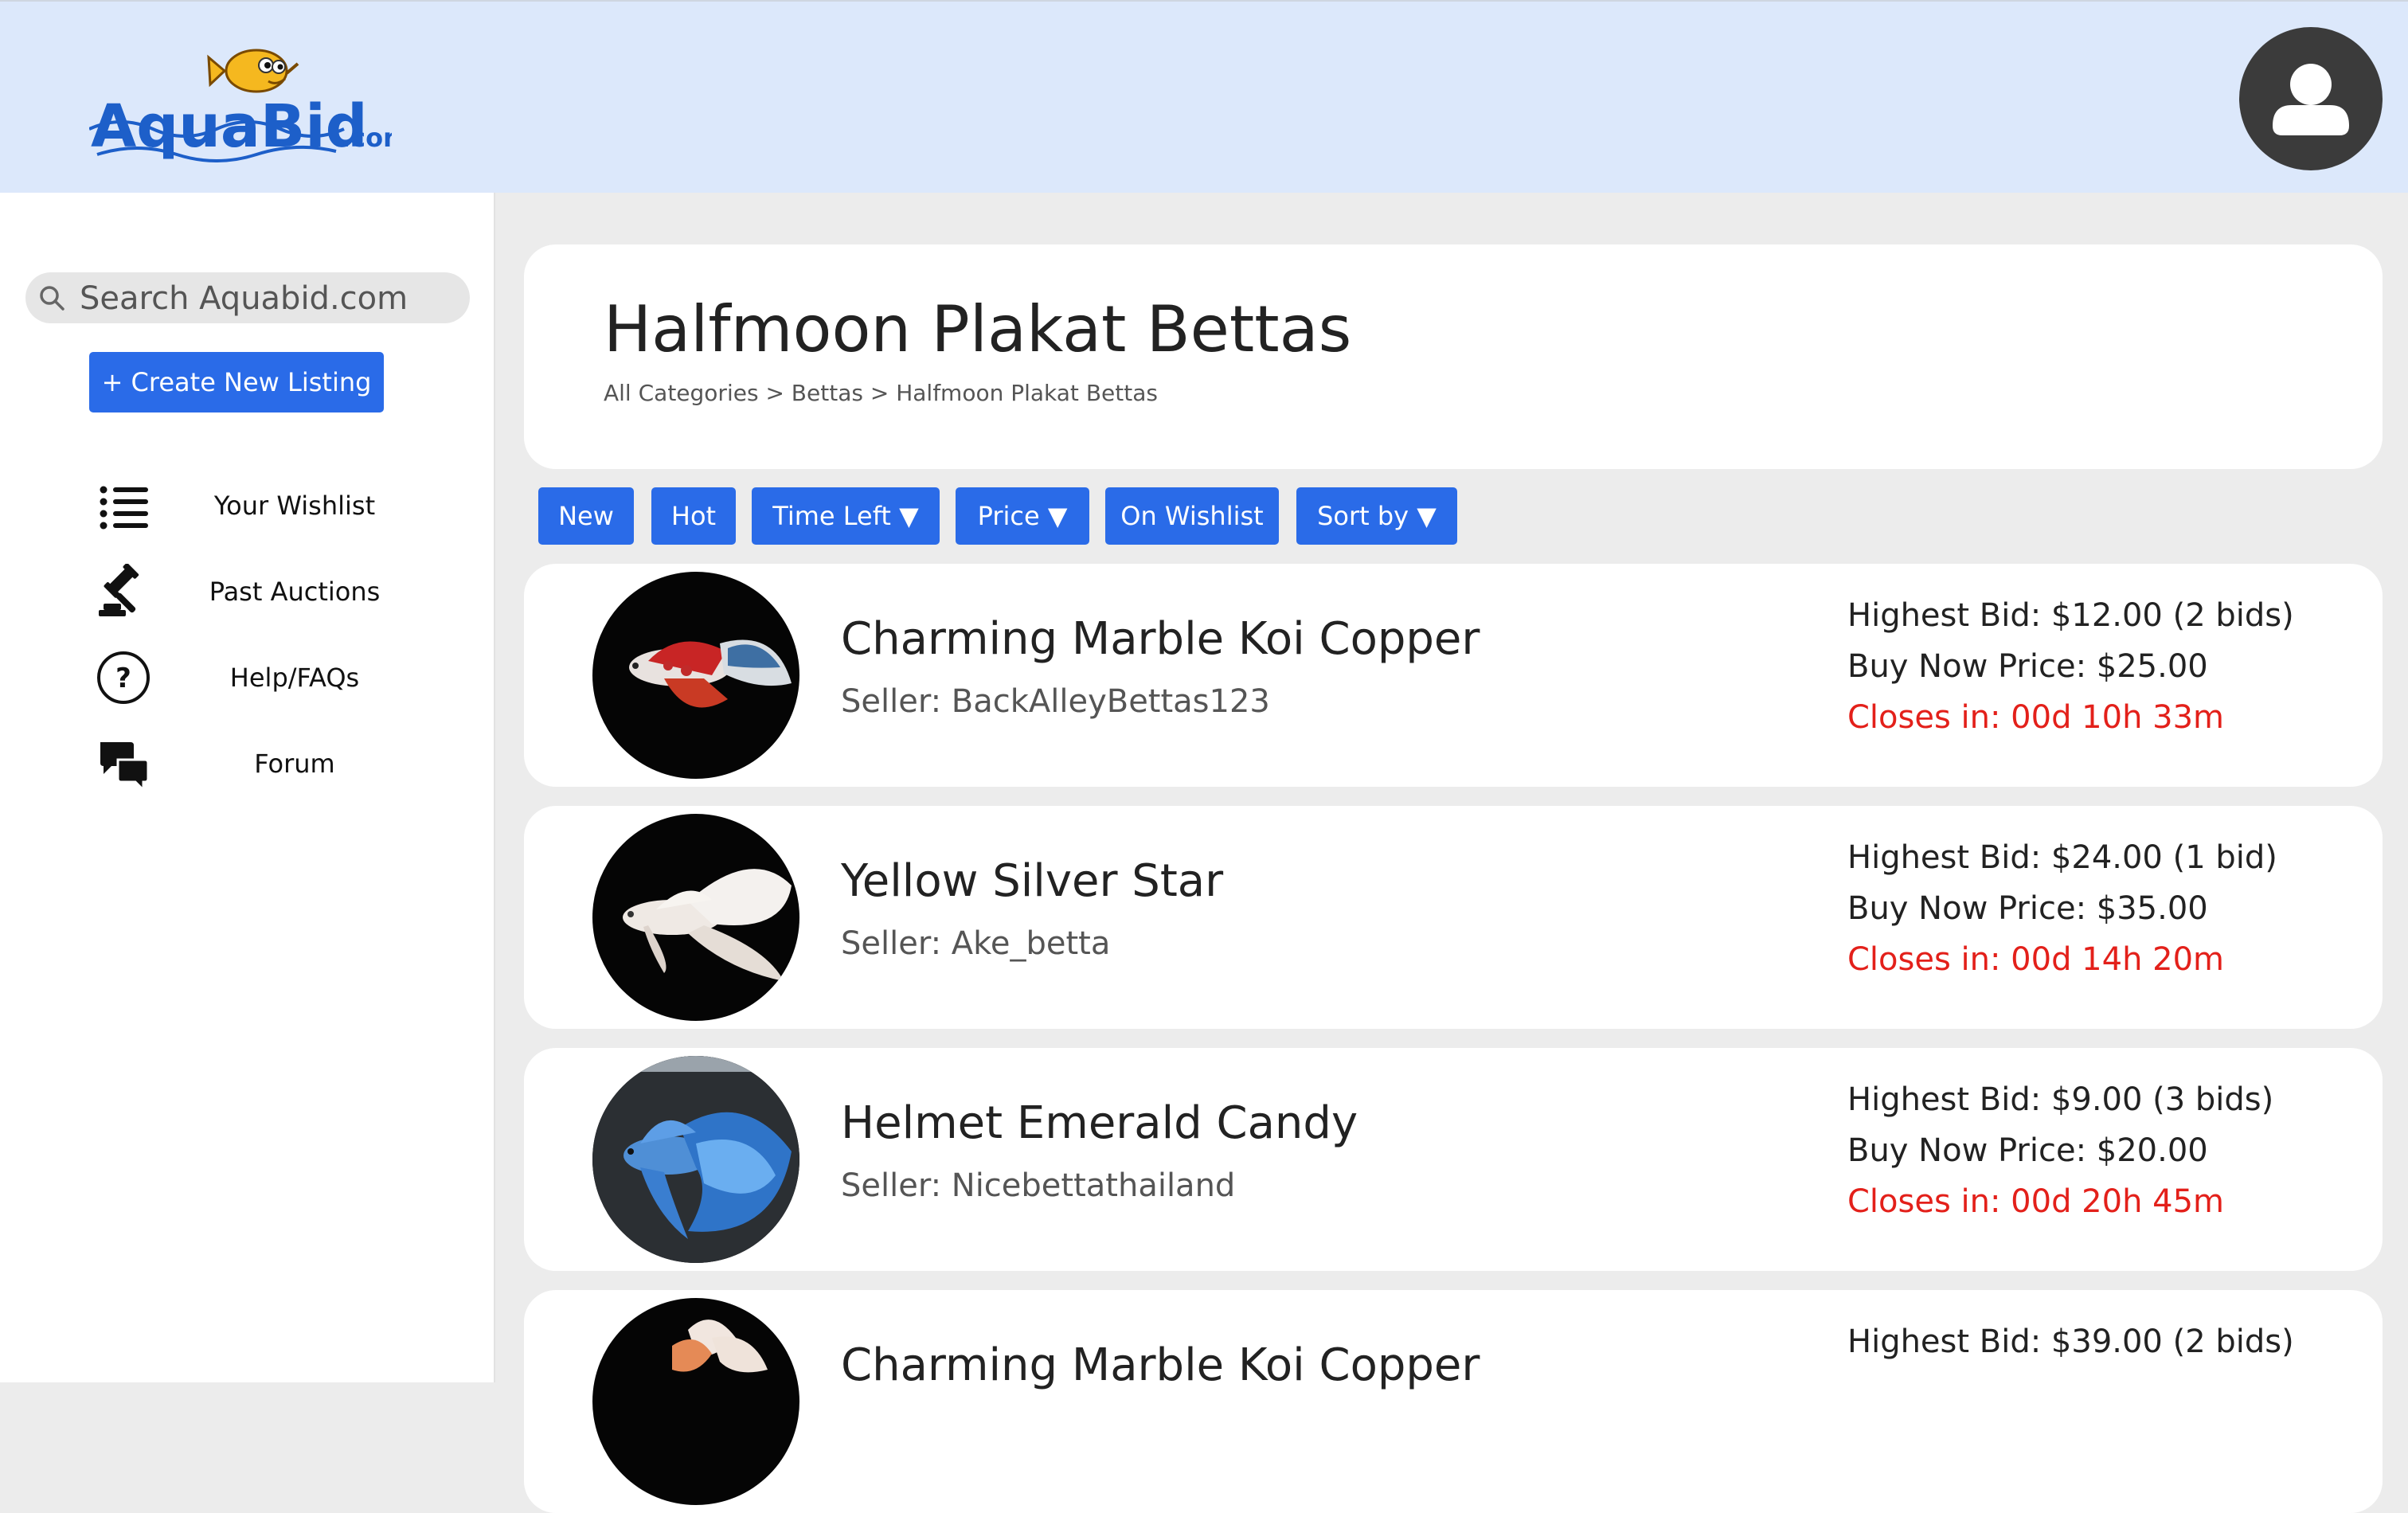  What do you see at coordinates (2060, 1100) in the screenshot?
I see `listing-highest-bid: Highest Bid: $9.00 (3 bids)` at bounding box center [2060, 1100].